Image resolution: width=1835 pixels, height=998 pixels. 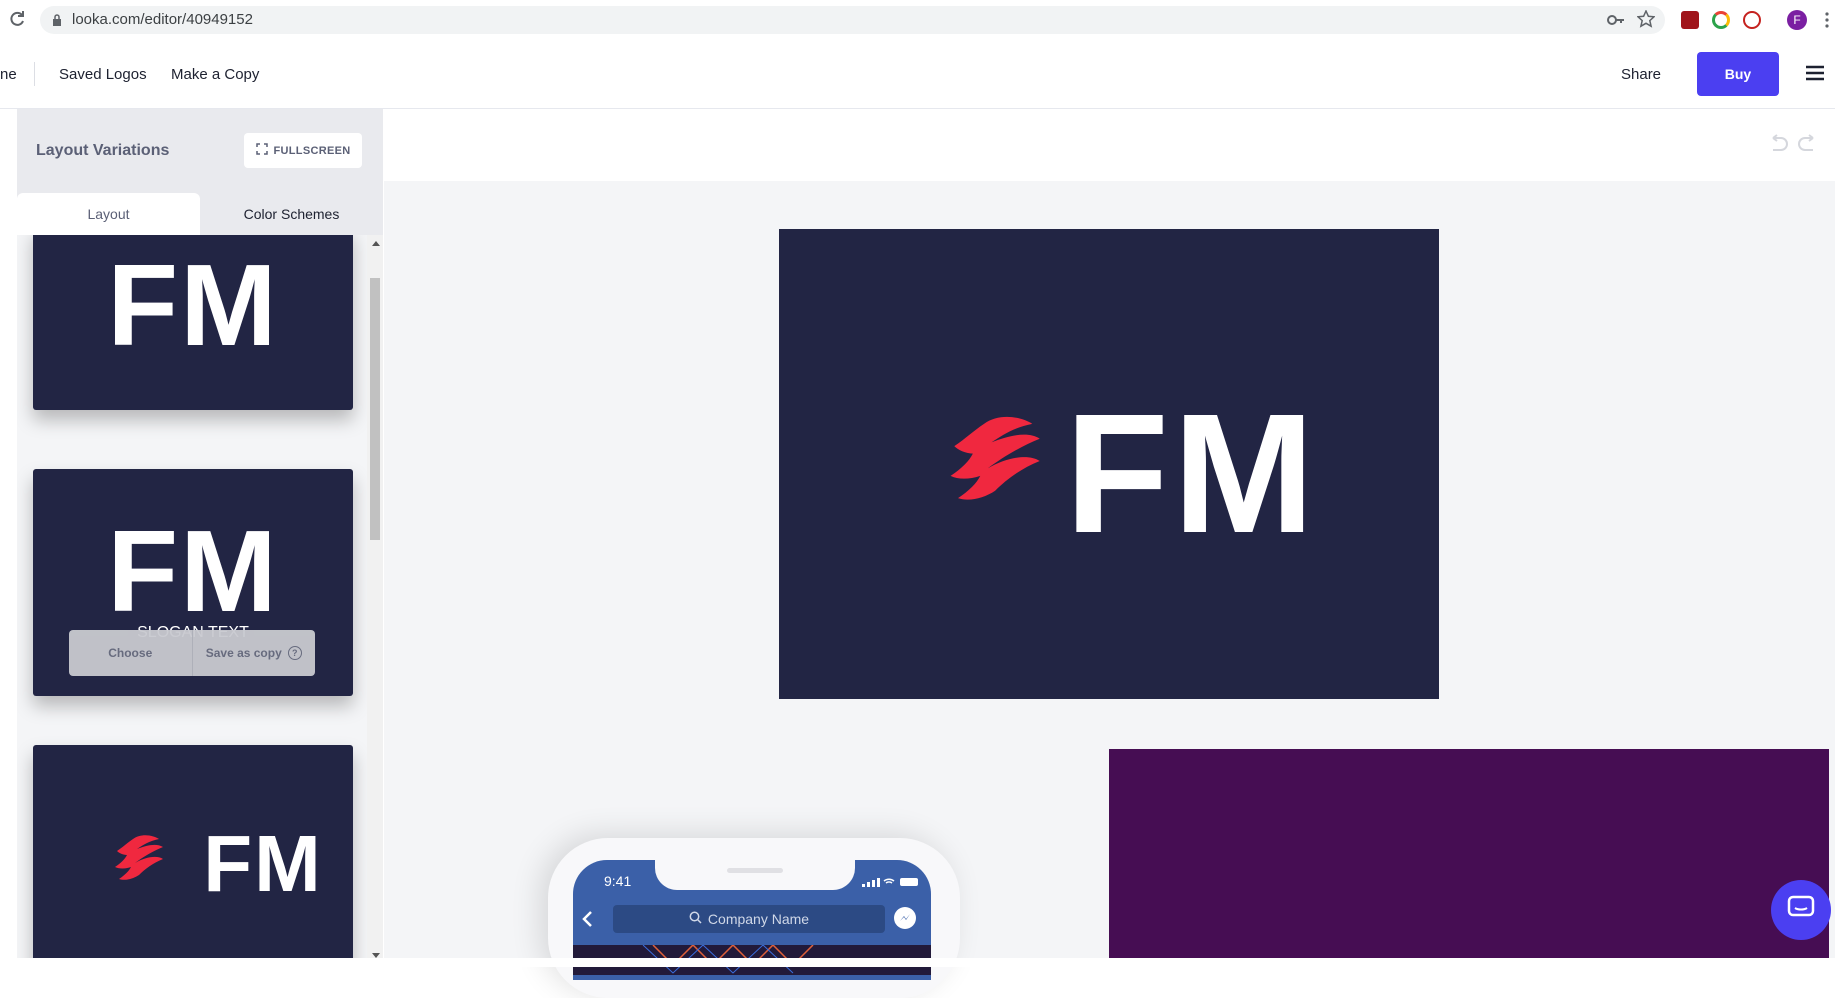 I want to click on chrome-extension-icon, so click(x=1721, y=20).